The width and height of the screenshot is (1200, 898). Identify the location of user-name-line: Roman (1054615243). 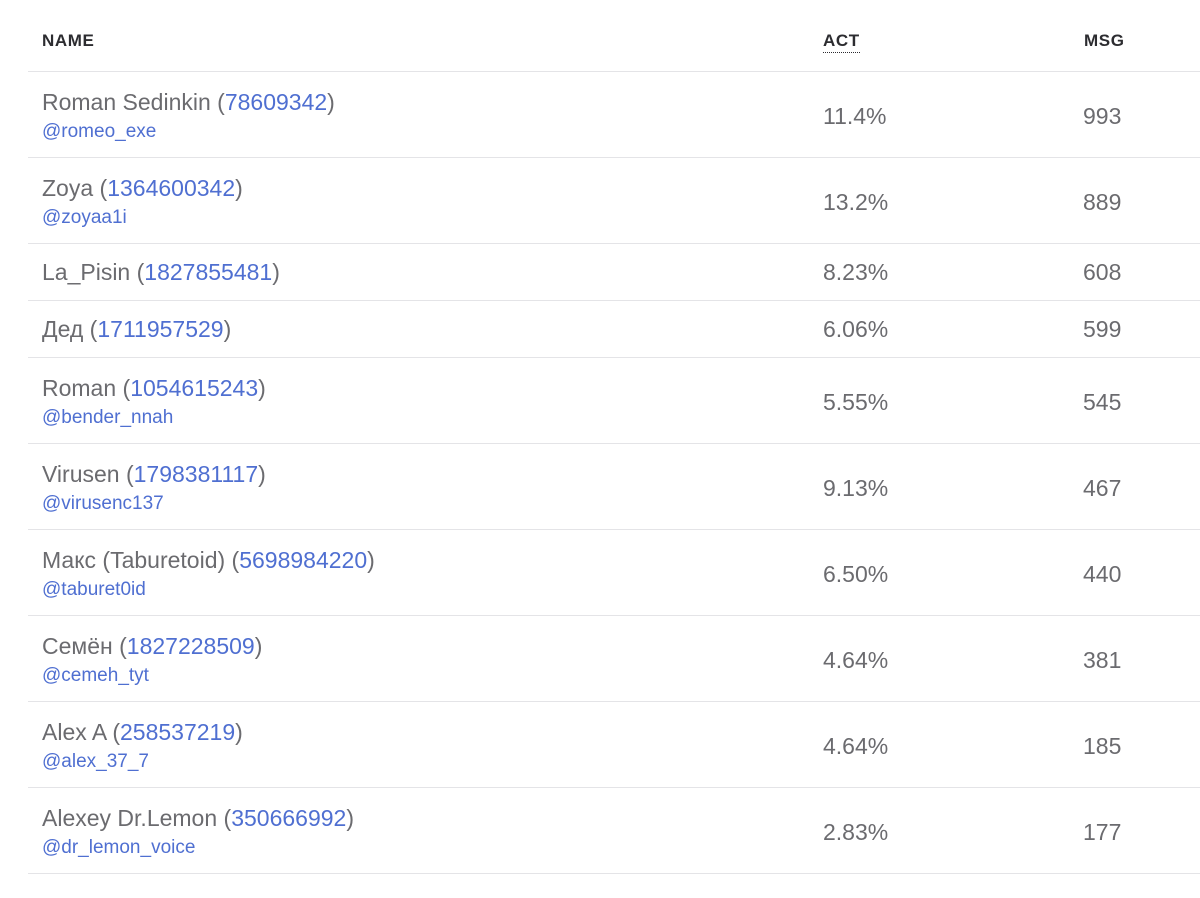
(154, 388).